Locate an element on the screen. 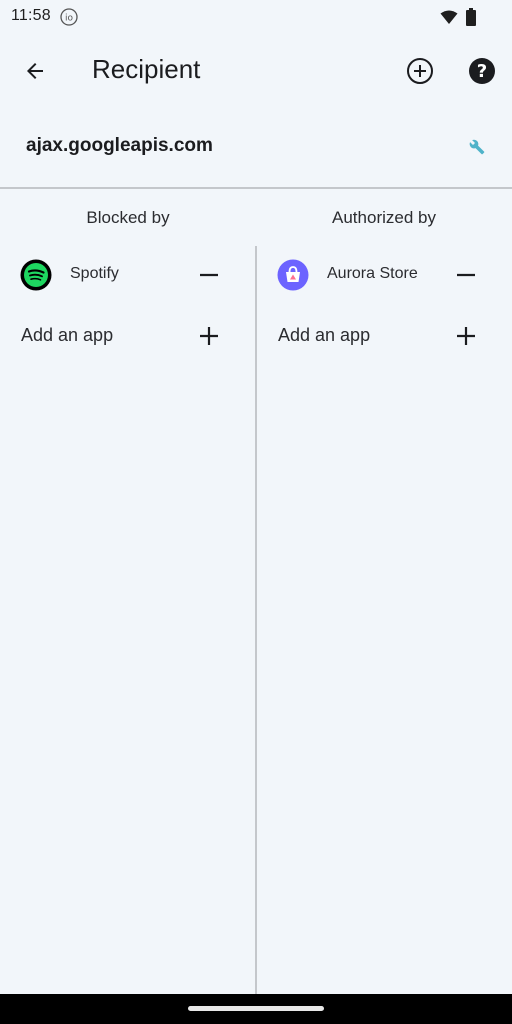 This screenshot has width=512, height=1024. blocked-add-app-button: Add an app is located at coordinates (131, 336).